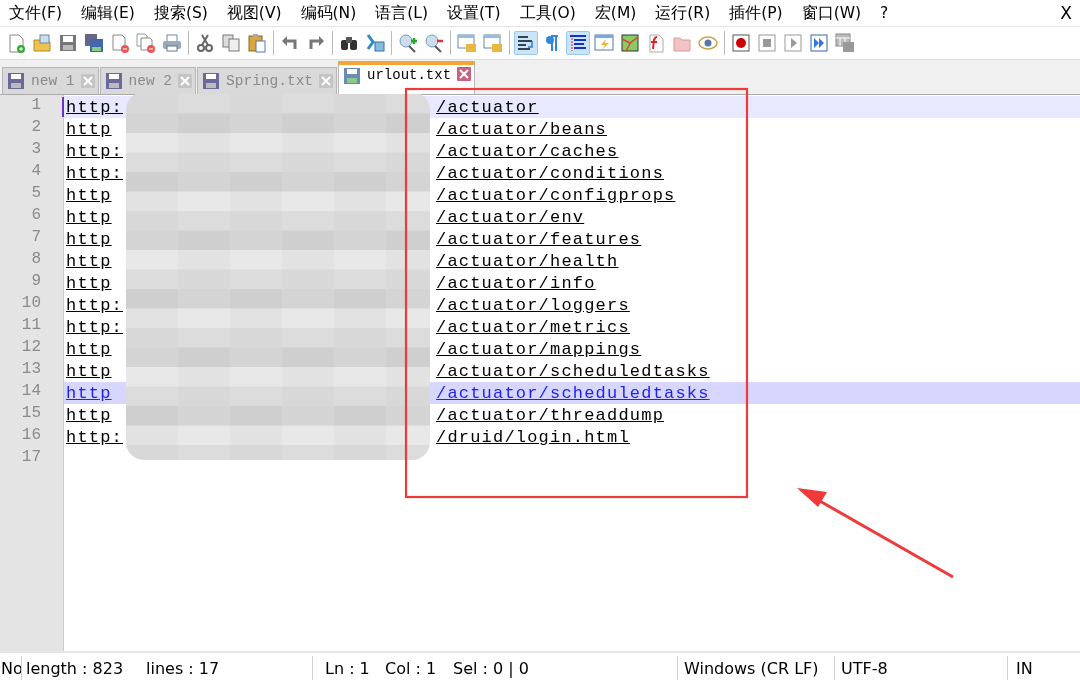 This screenshot has width=1080, height=683. What do you see at coordinates (464, 74) in the screenshot?
I see `close-tab-icon` at bounding box center [464, 74].